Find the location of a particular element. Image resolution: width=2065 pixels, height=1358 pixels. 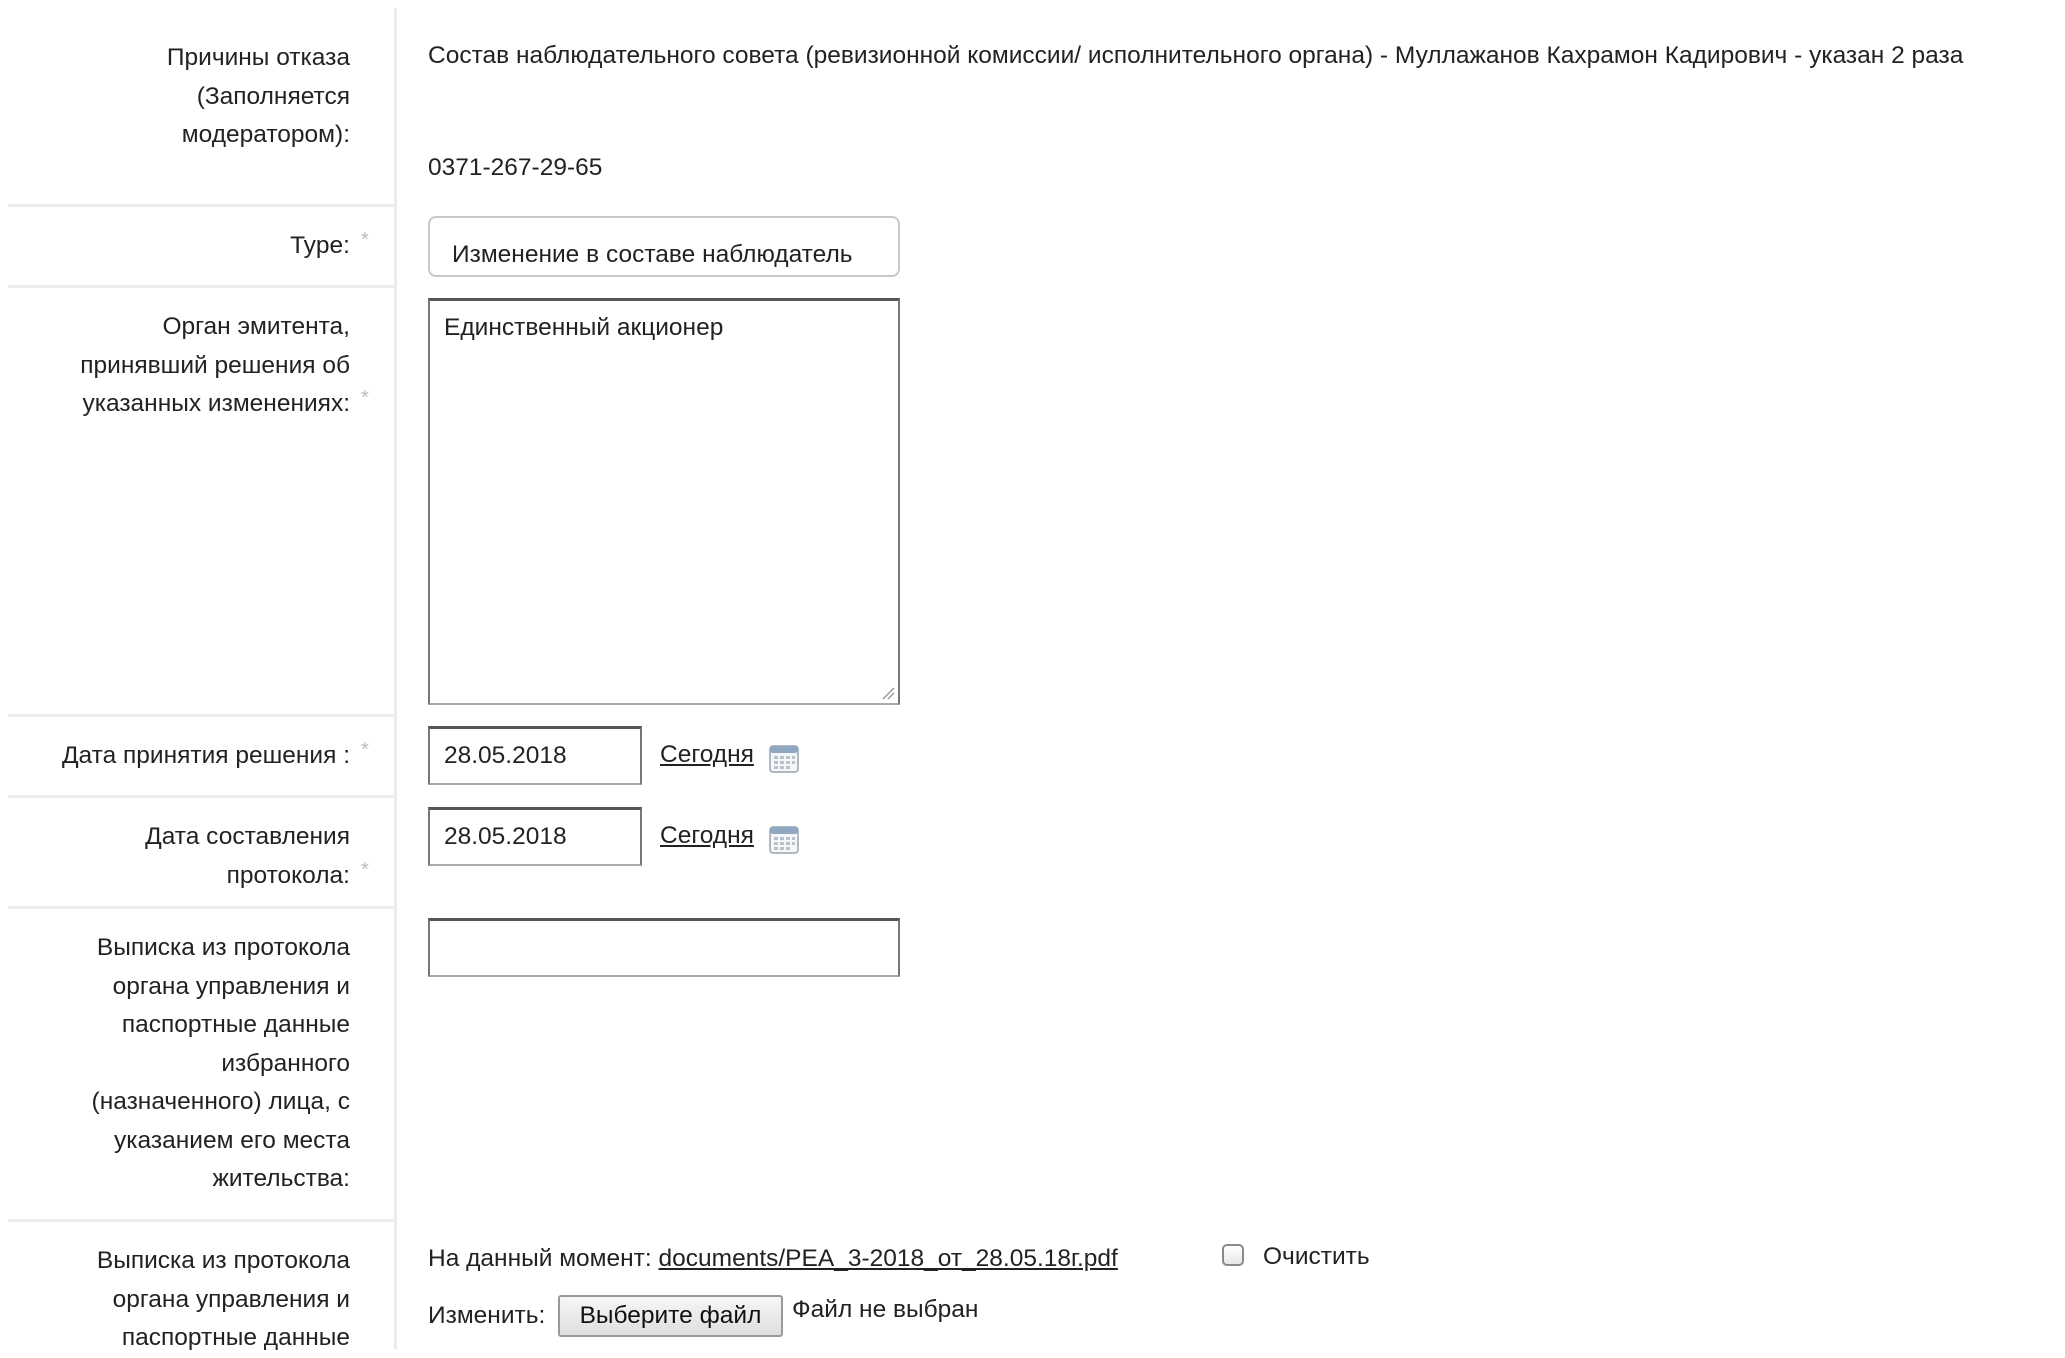

organ-textarea is located at coordinates (664, 501).